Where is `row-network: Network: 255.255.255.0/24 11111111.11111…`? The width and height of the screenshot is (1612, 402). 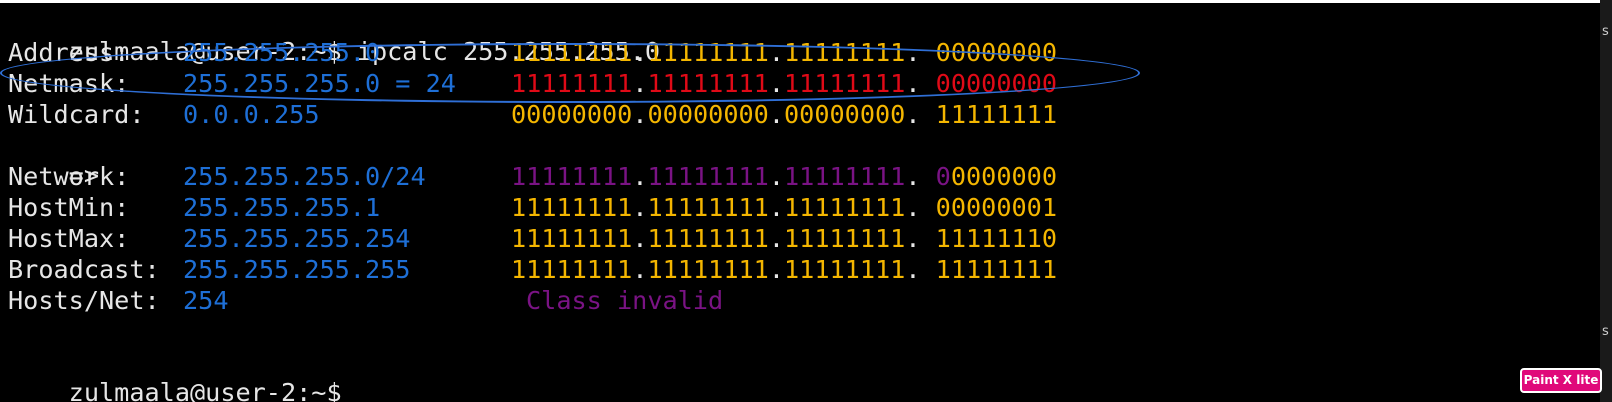 row-network: Network: 255.255.255.0/24 11111111.11111… is located at coordinates (532, 177).